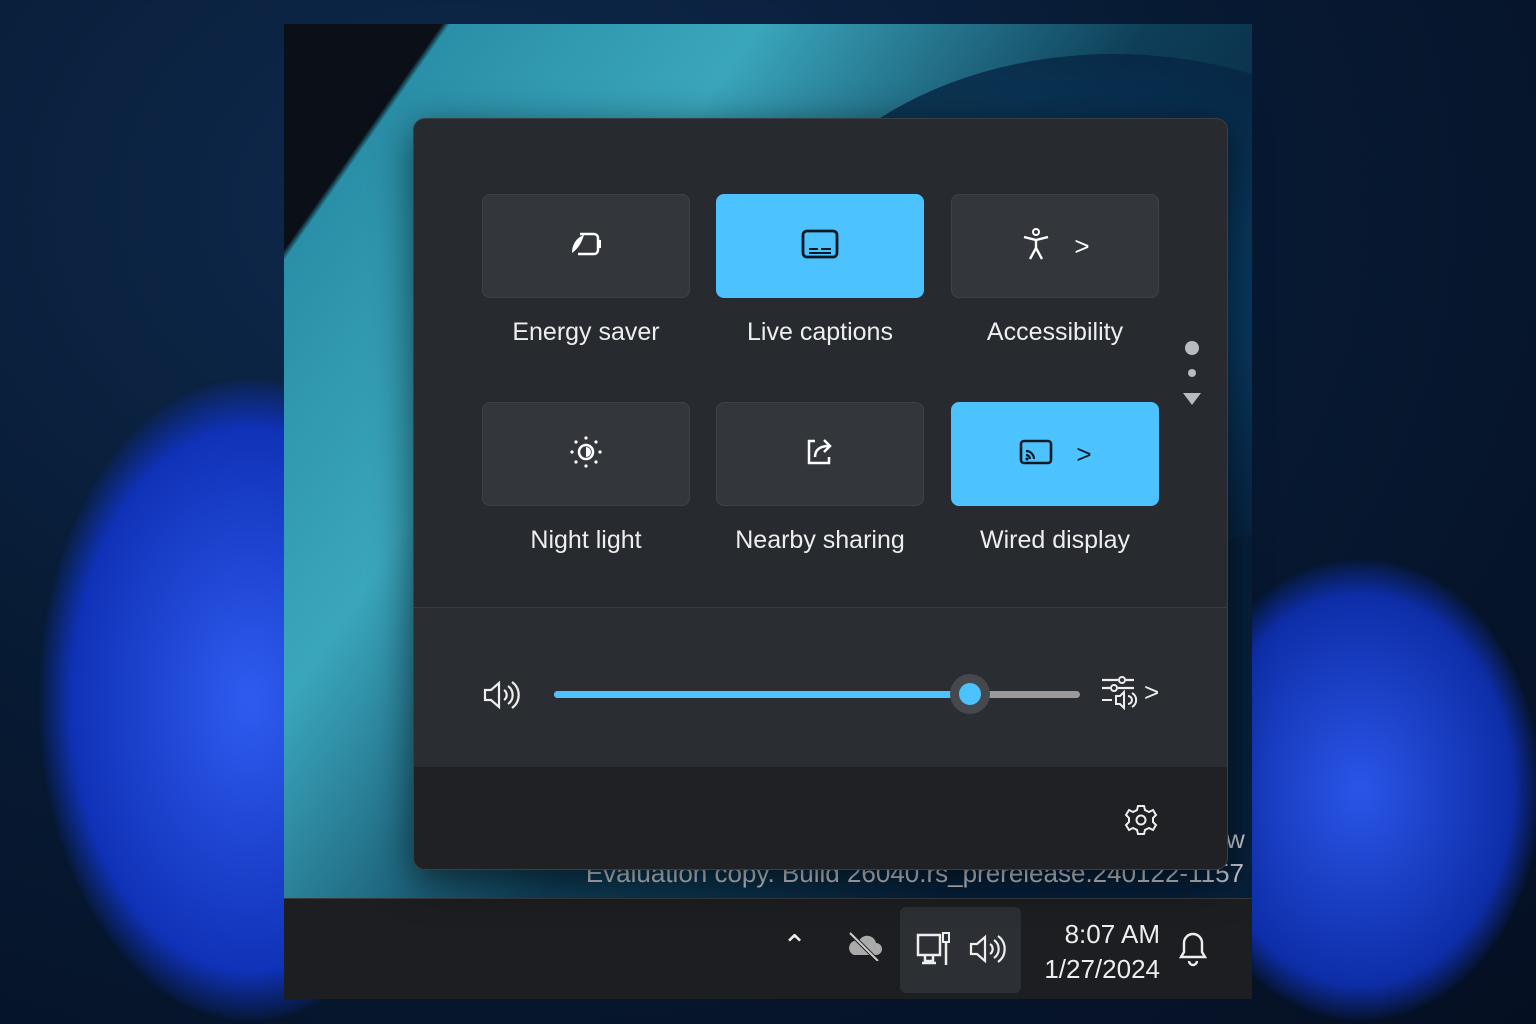 This screenshot has height=1024, width=1536. Describe the element at coordinates (1036, 454) in the screenshot. I see `cast-icon` at that location.